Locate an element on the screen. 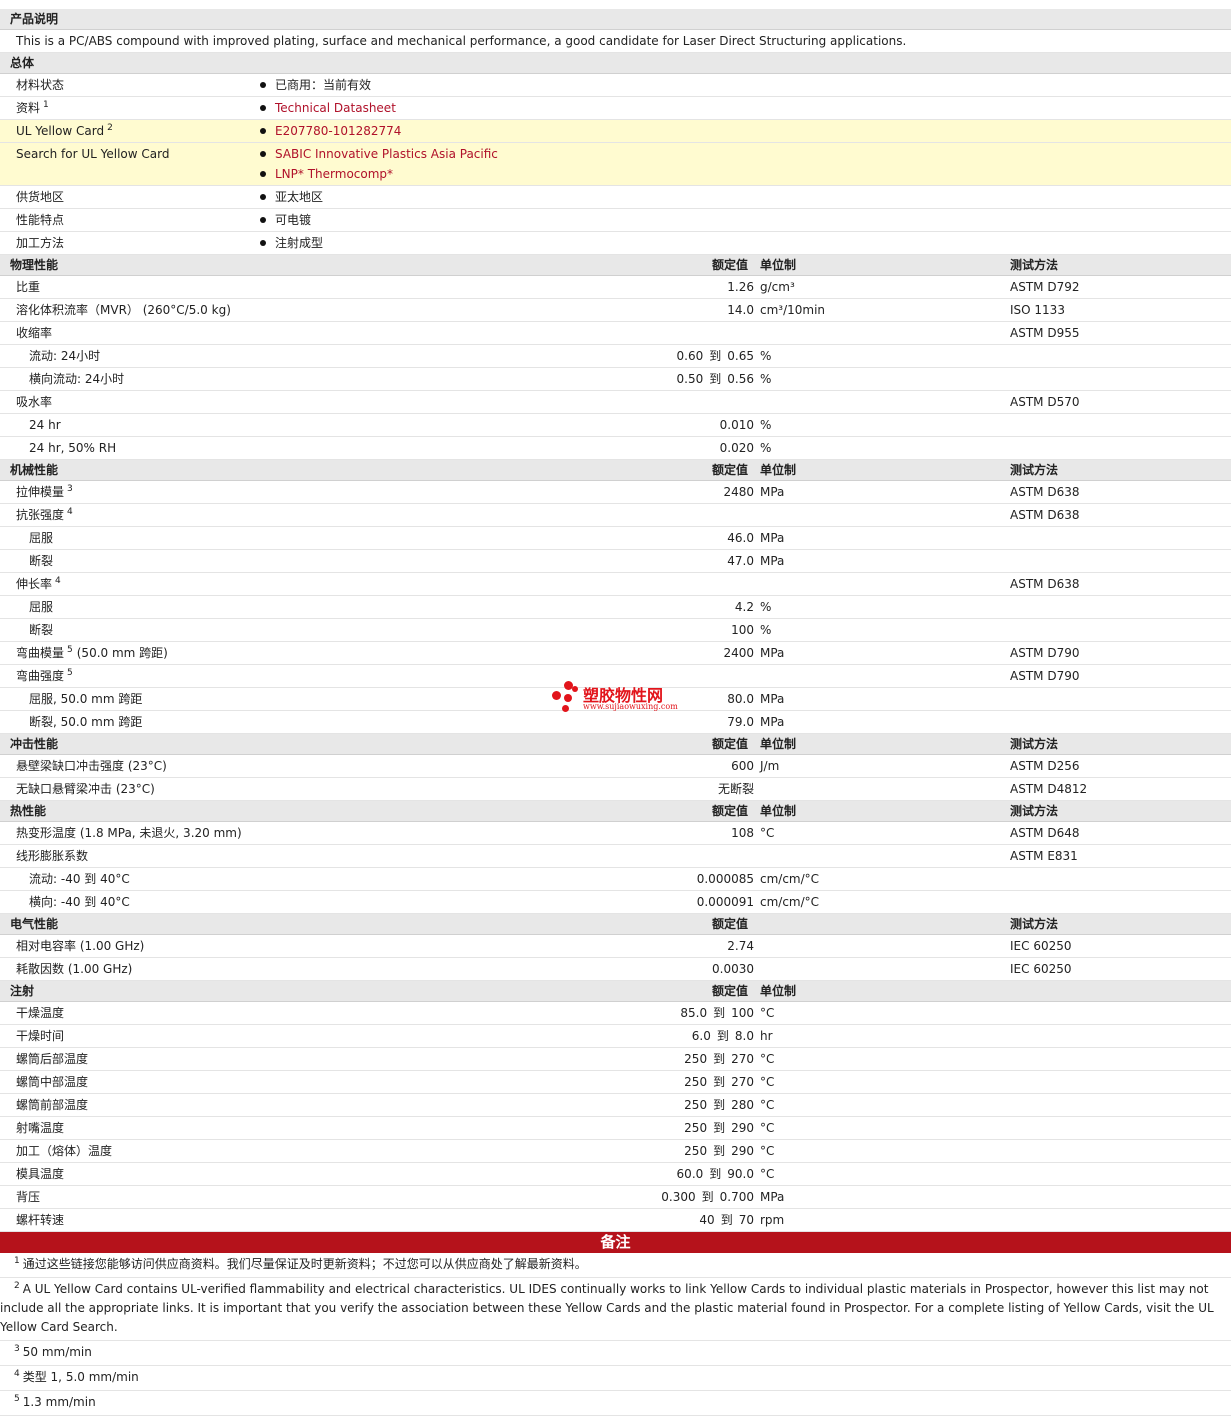 This screenshot has width=1231, height=1416. property-unit: % is located at coordinates (766, 356).